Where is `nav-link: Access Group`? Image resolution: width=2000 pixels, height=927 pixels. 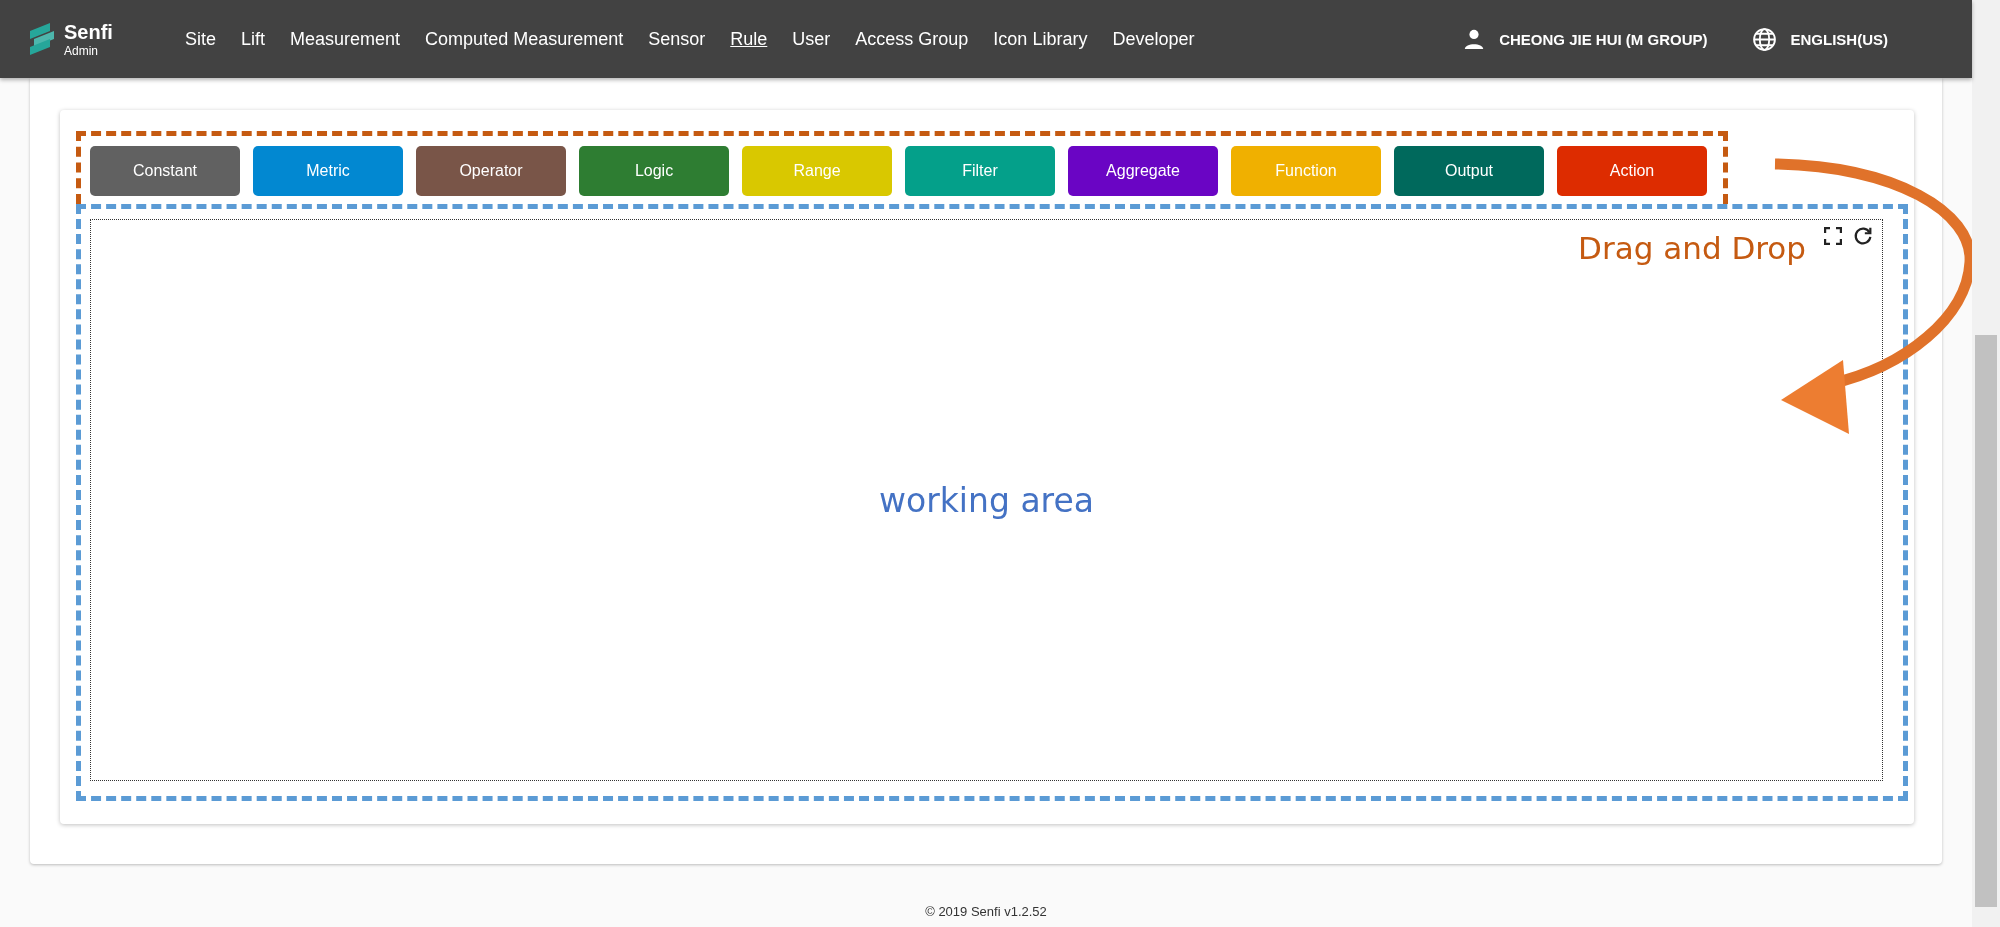 nav-link: Access Group is located at coordinates (912, 39).